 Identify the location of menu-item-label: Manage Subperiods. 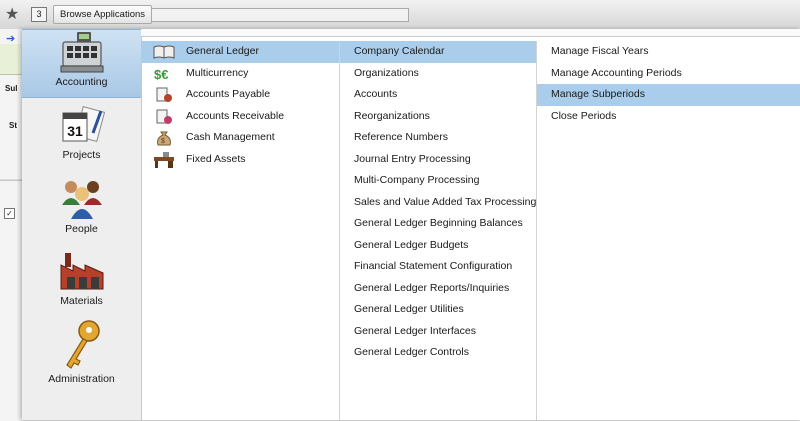
(598, 94).